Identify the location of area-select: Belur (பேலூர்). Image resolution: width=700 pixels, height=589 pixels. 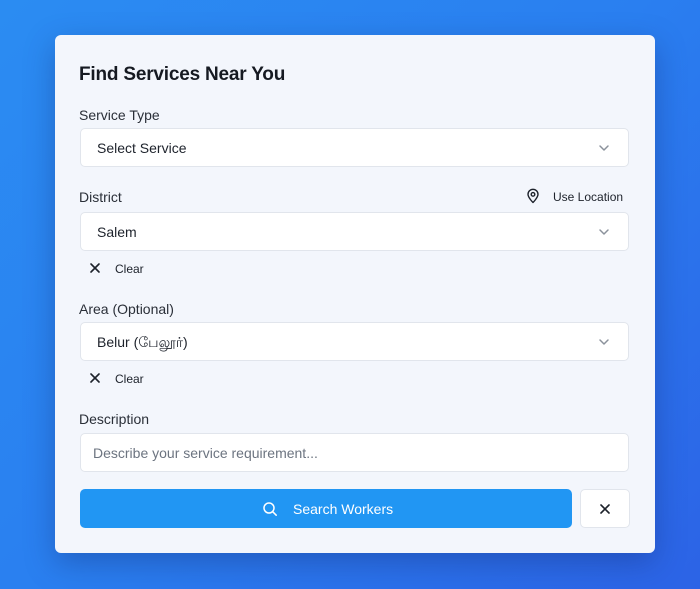
(354, 341).